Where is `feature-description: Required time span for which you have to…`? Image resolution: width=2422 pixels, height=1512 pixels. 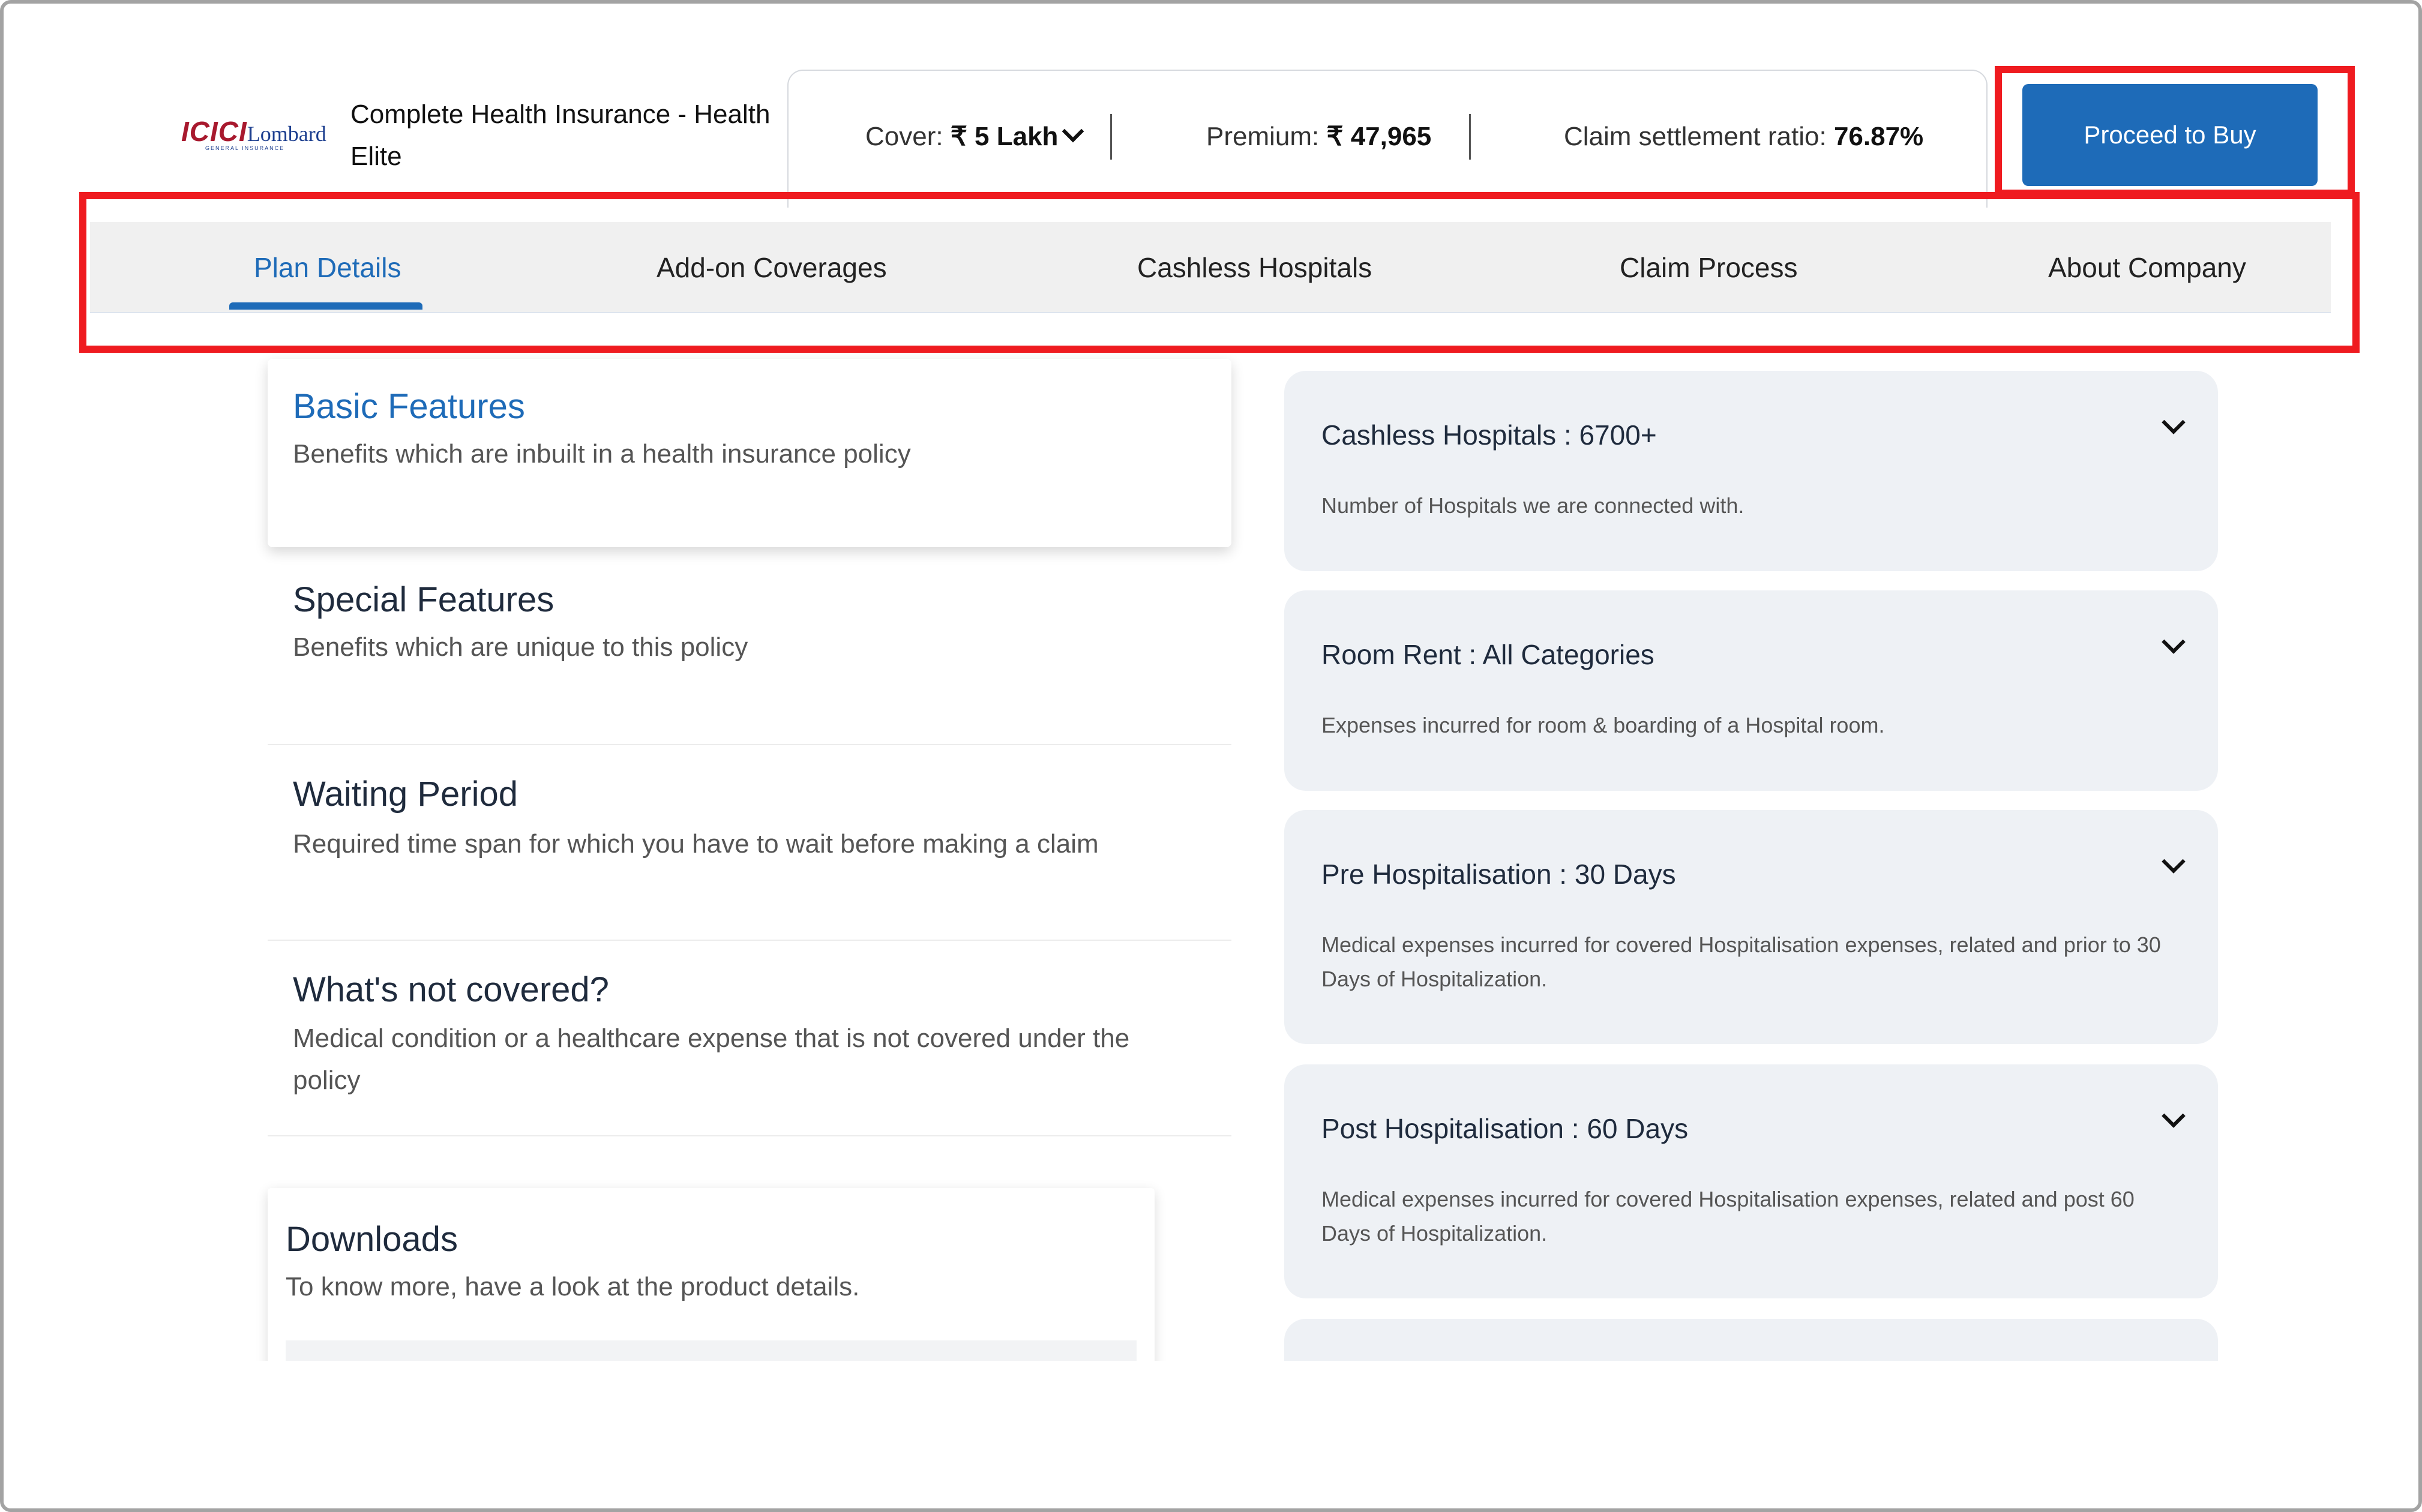
feature-description: Required time span for which you have to… is located at coordinates (696, 844).